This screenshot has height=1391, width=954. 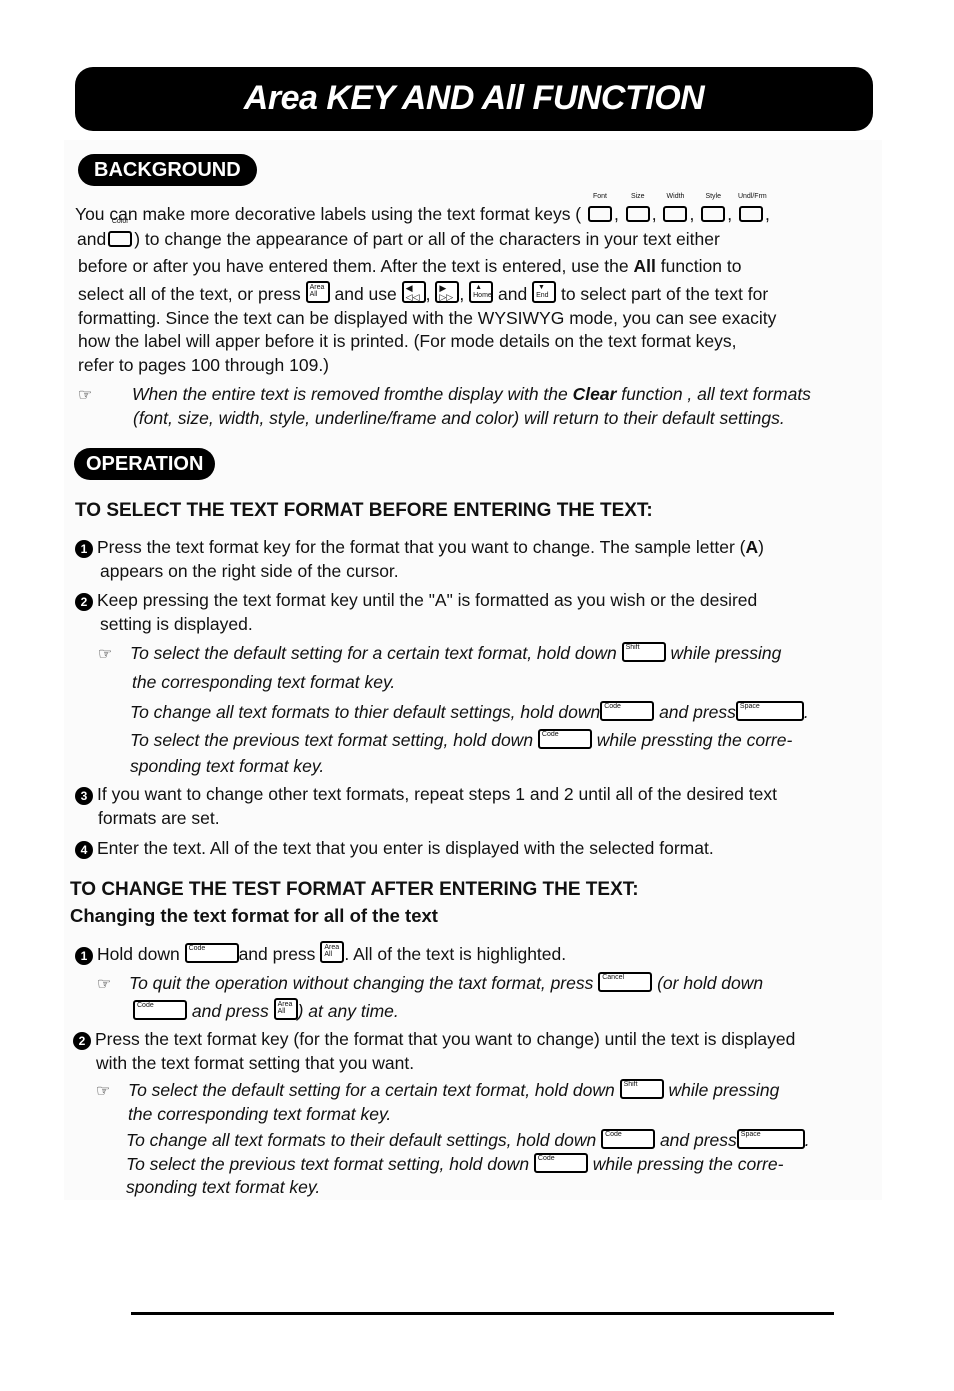 I want to click on font-key-icon: Font, so click(x=600, y=208).